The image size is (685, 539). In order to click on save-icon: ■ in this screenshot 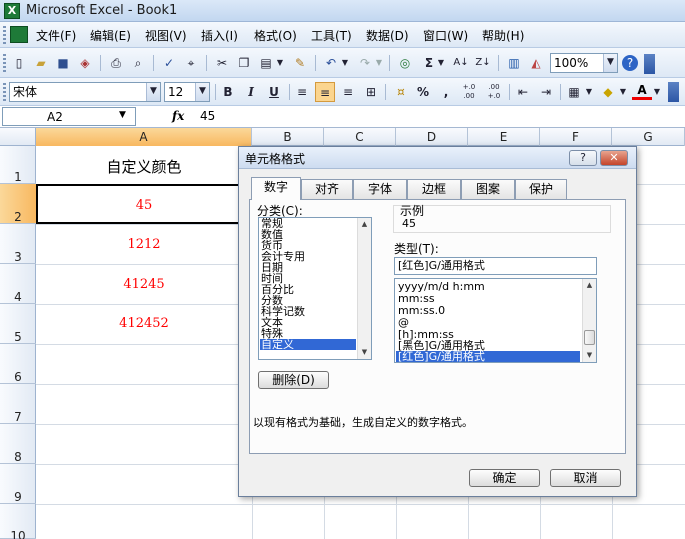, I will do `click(63, 63)`.